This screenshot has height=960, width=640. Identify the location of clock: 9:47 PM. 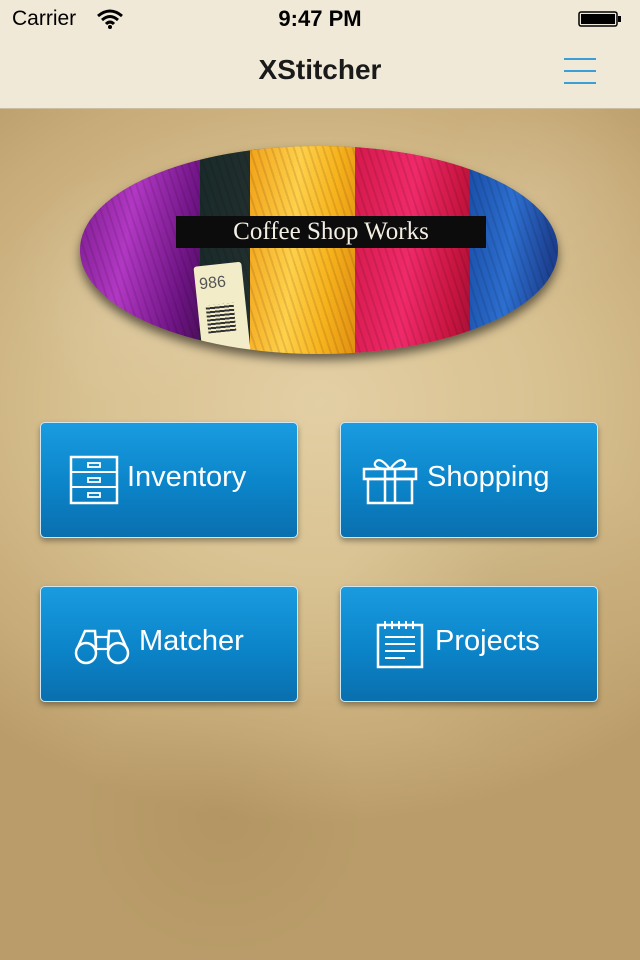
(320, 18).